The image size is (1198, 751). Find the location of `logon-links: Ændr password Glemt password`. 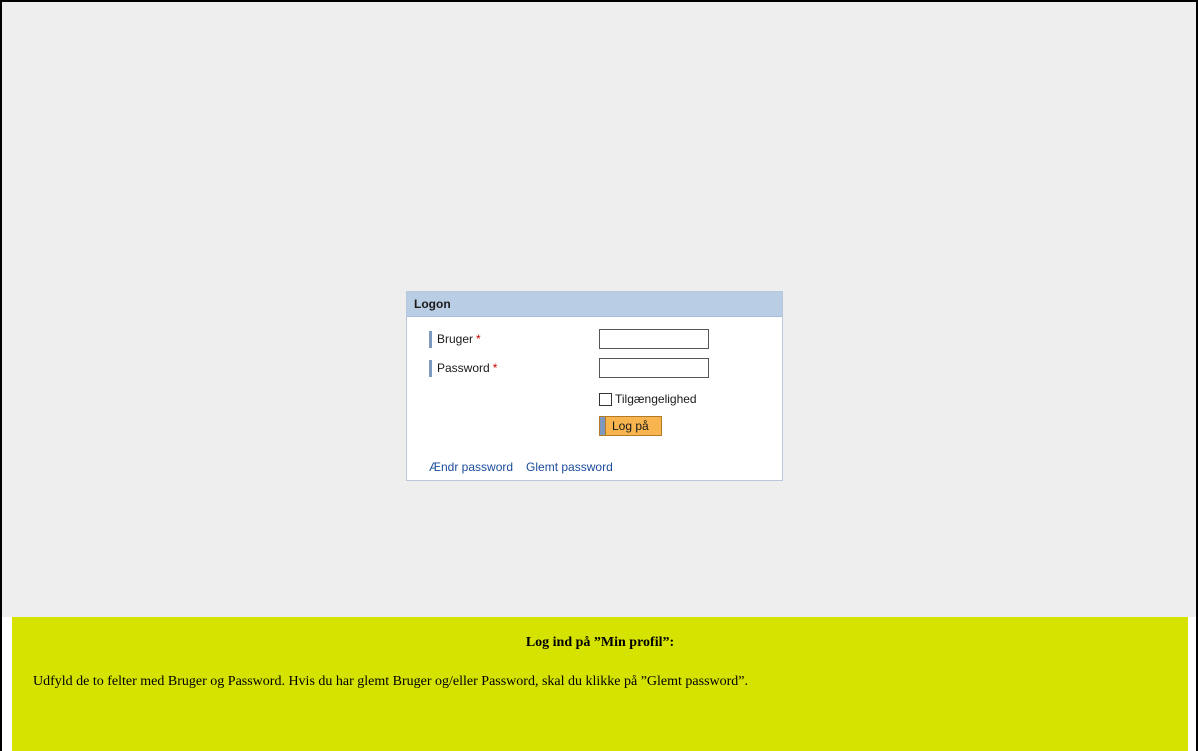

logon-links: Ændr password Glemt password is located at coordinates (521, 467).